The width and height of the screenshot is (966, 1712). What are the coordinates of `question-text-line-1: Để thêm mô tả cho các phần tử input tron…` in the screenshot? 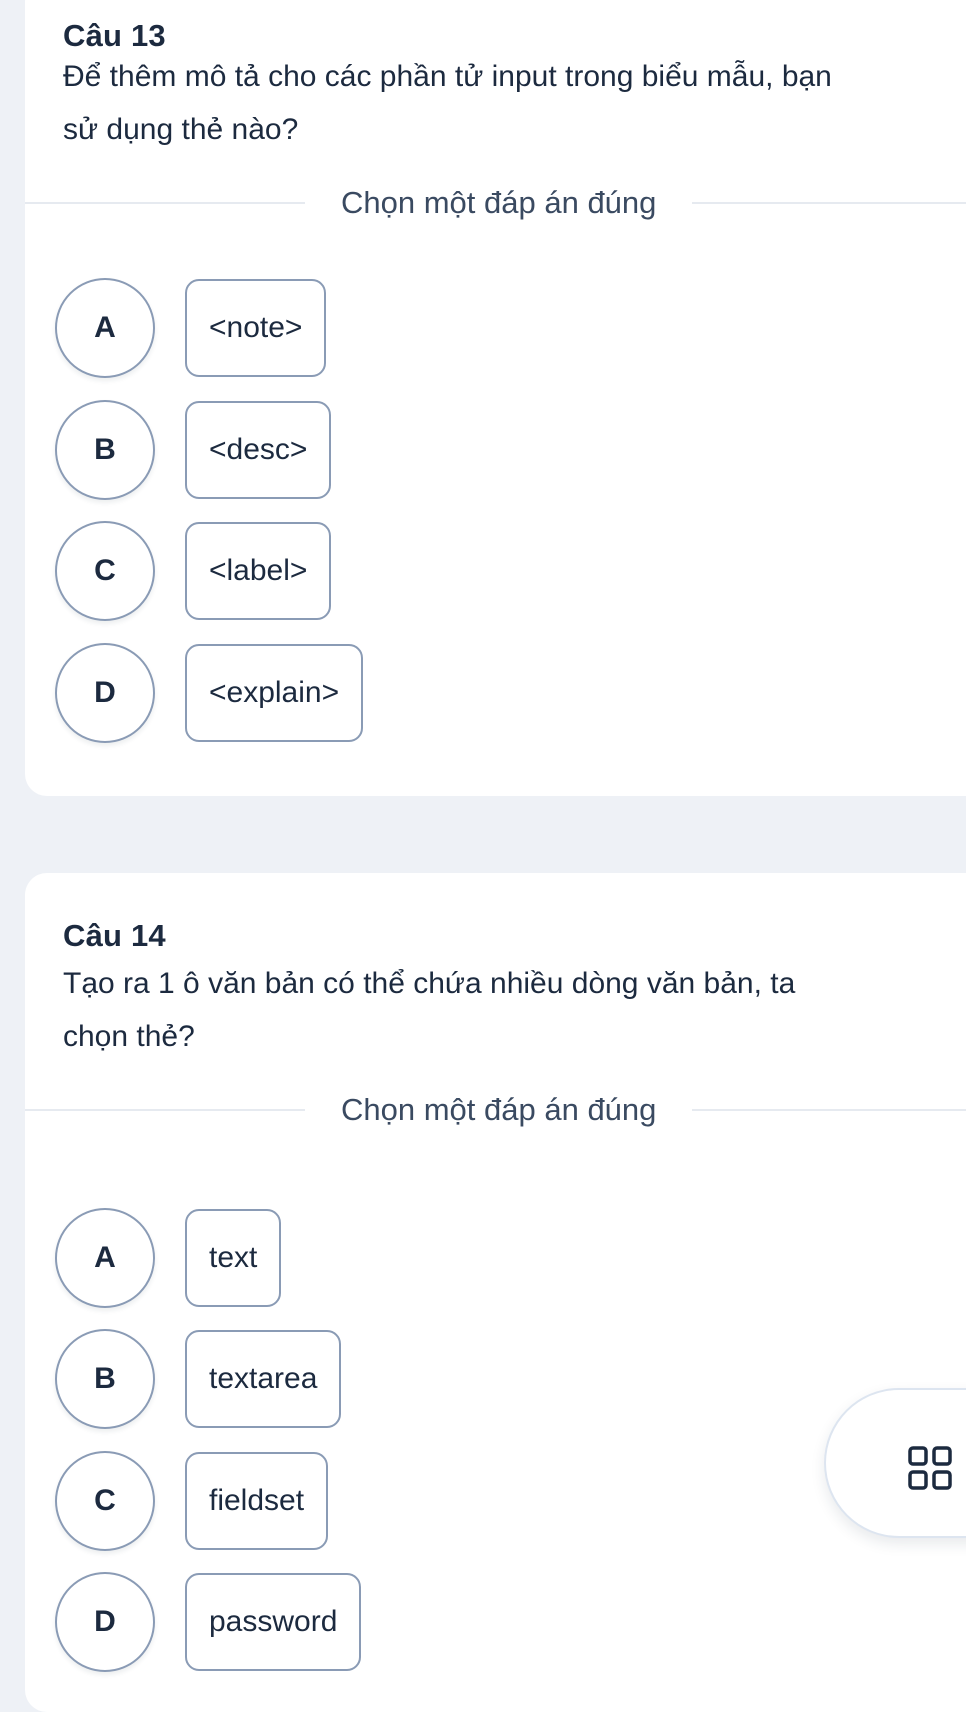 It's located at (447, 76).